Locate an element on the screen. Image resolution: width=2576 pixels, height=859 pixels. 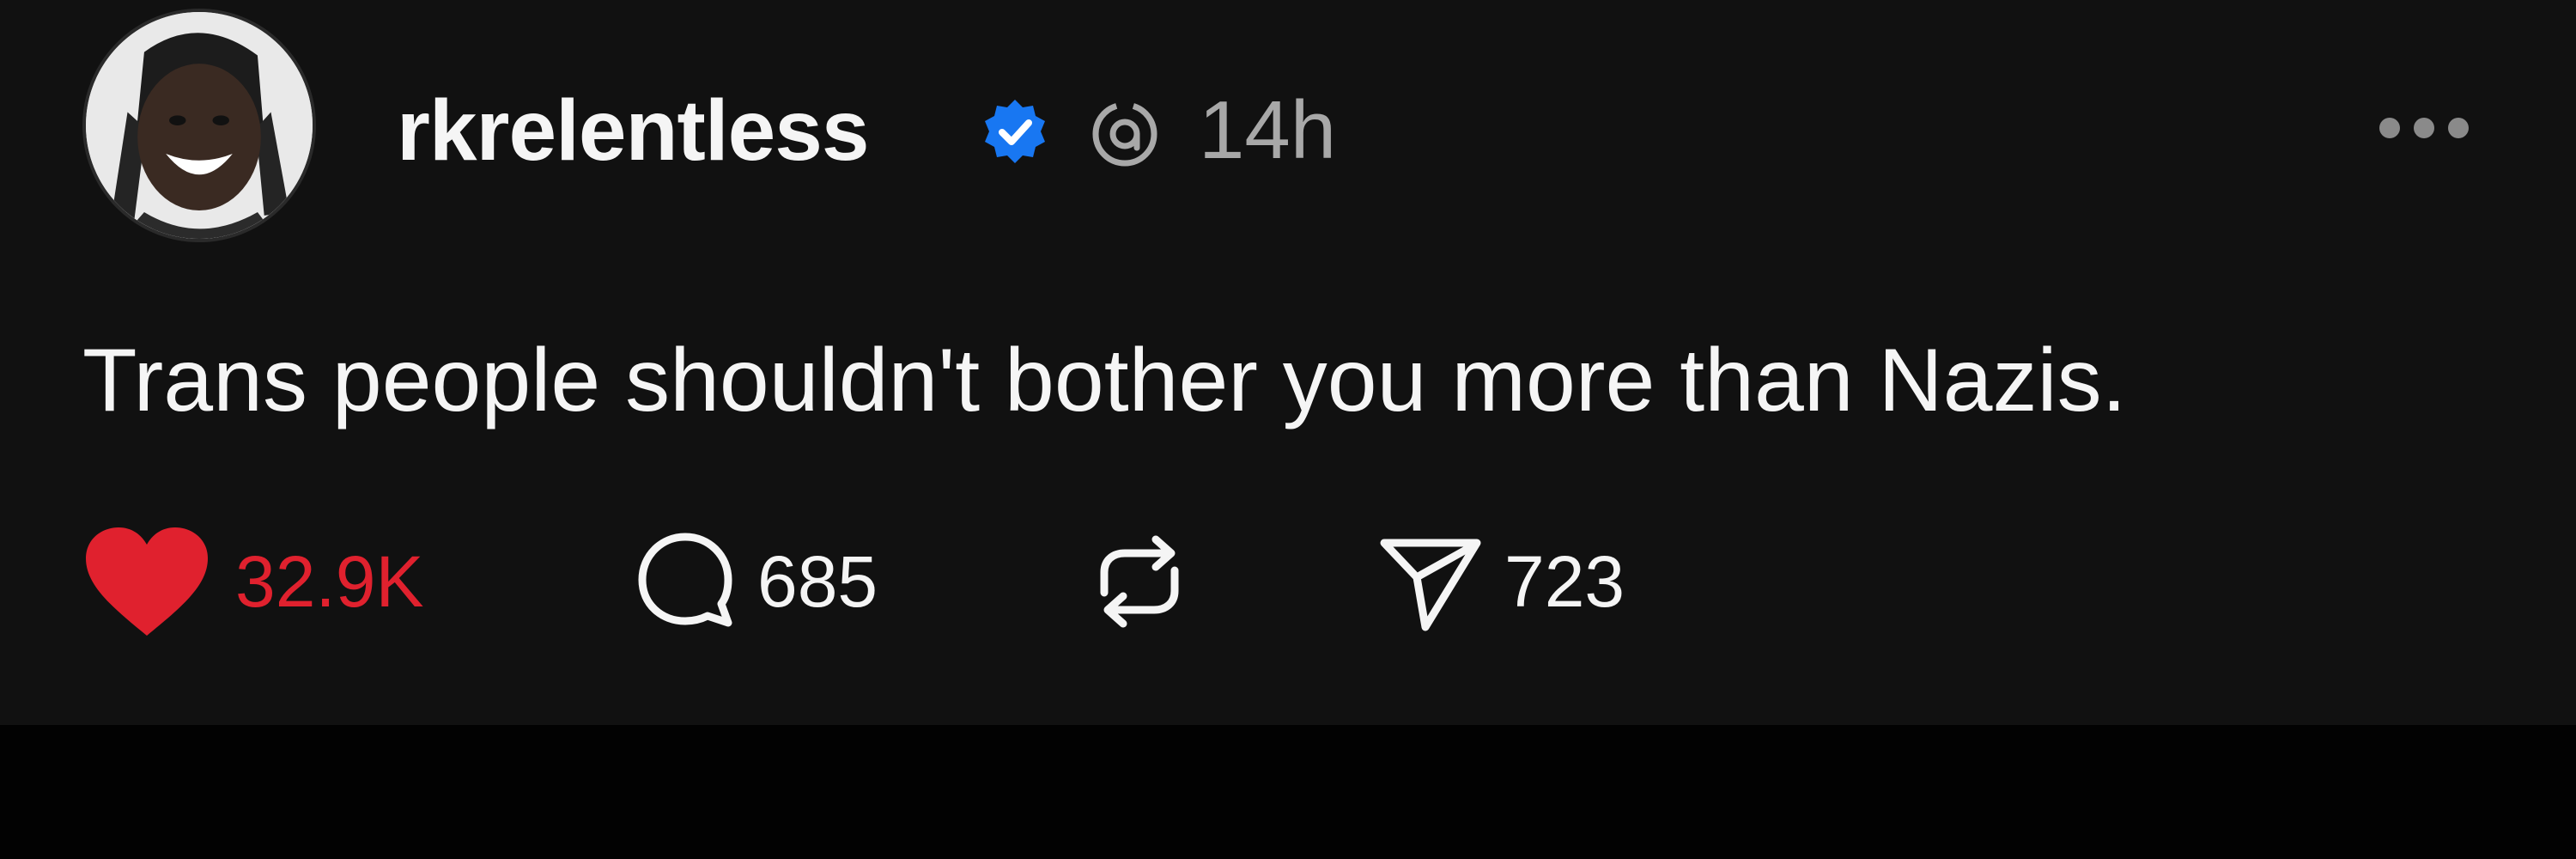
threads-logo-icon is located at coordinates (1125, 134).